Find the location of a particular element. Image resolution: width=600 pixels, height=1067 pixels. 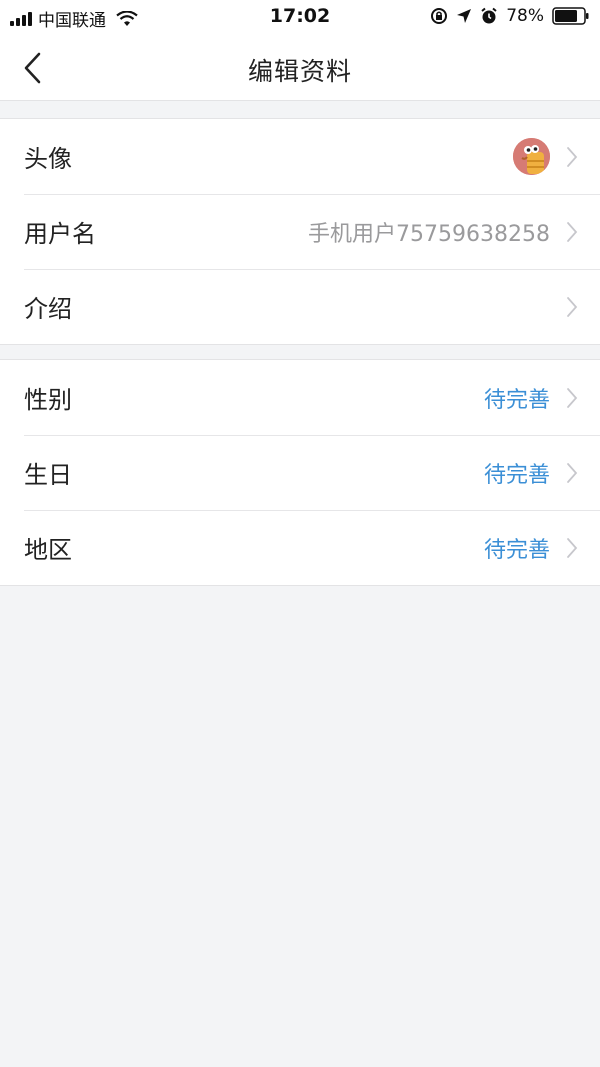

alarm-icon is located at coordinates (489, 15).